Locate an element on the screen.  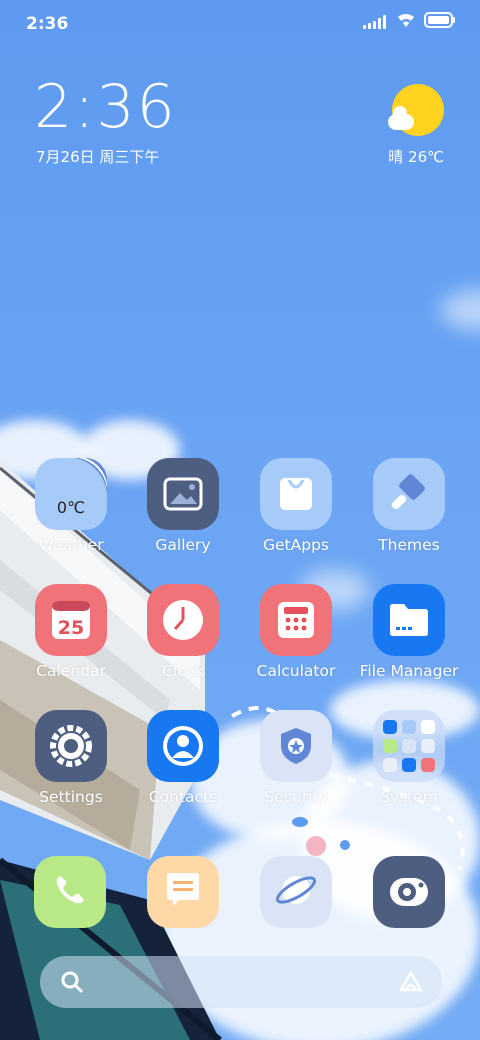
app-settings: Settings is located at coordinates (71, 758).